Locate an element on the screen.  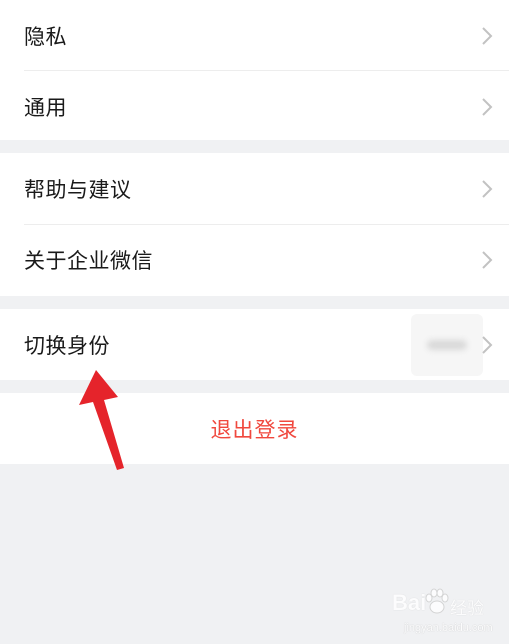
settings-item-label: 通用 is located at coordinates (45, 107).